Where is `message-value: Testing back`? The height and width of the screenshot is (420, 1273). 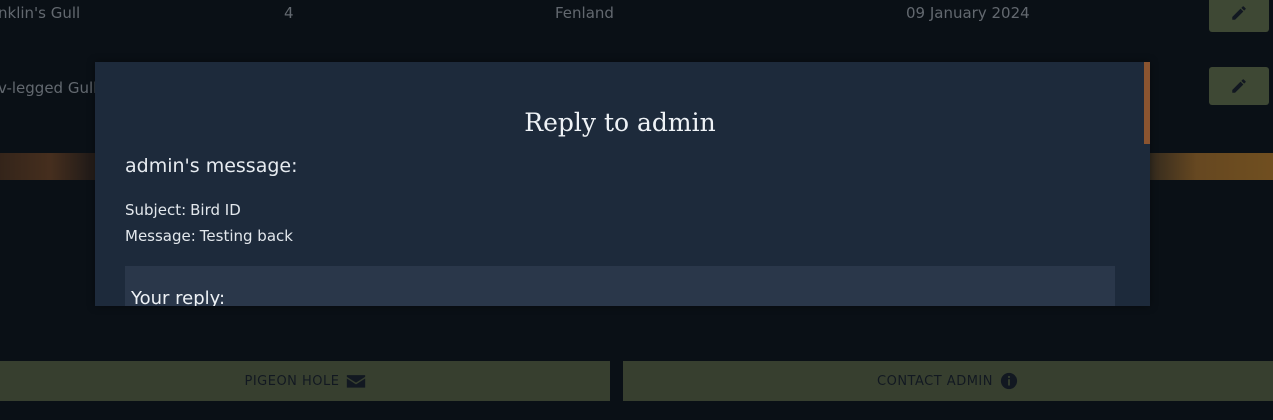 message-value: Testing back is located at coordinates (246, 236).